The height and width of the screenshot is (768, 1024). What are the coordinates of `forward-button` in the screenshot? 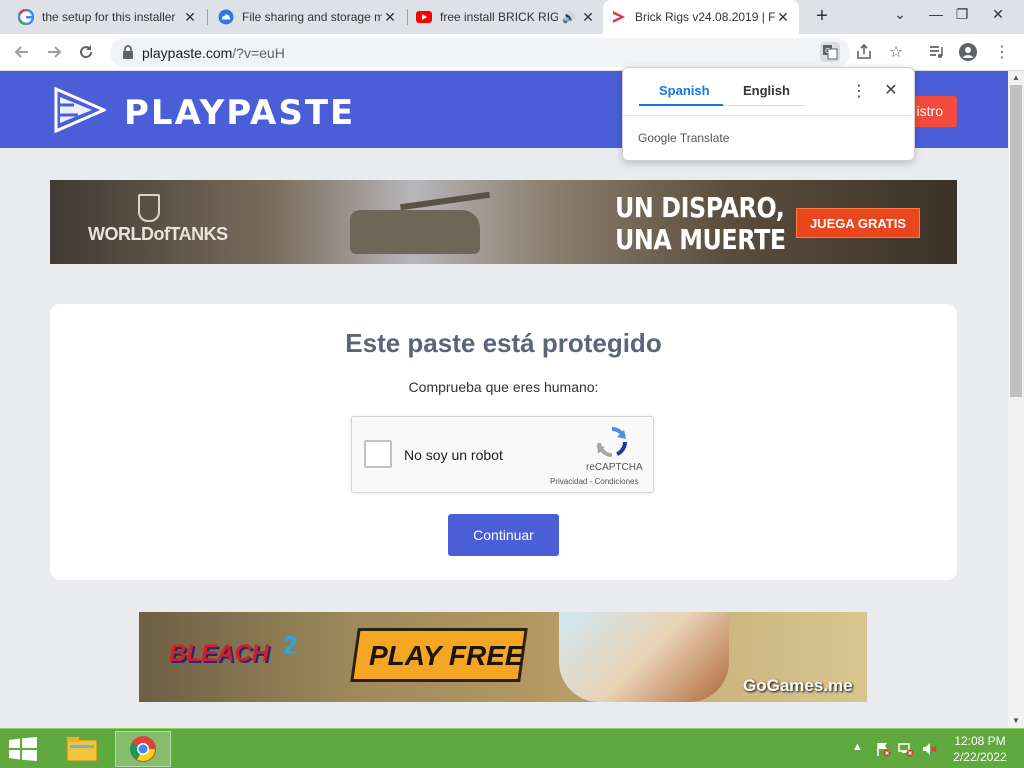 It's located at (54, 52).